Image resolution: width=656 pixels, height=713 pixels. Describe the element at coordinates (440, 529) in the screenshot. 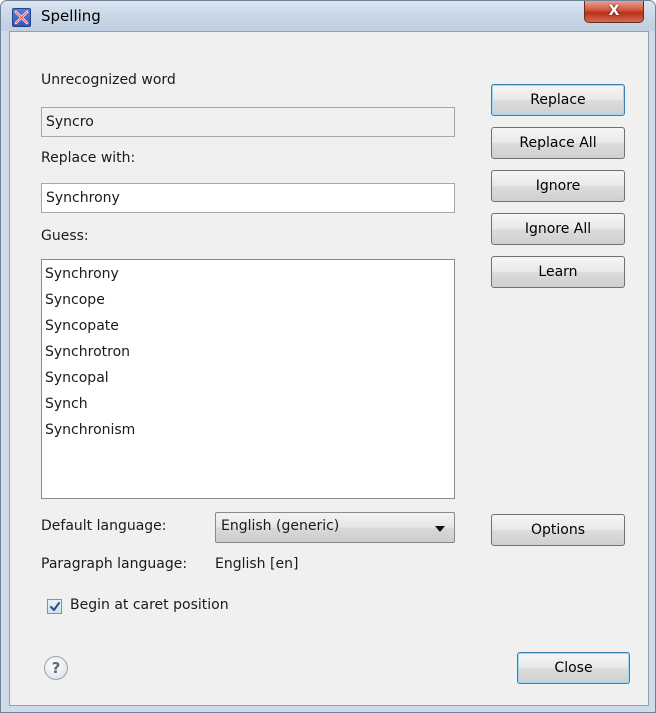

I see `chevron-down-icon` at that location.